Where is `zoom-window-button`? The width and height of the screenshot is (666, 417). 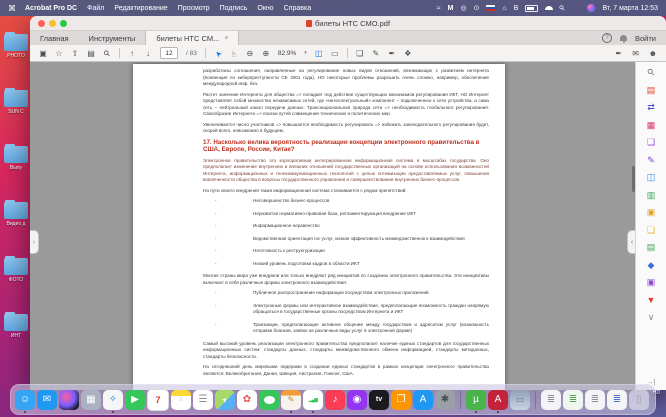 zoom-window-button is located at coordinates (63, 23).